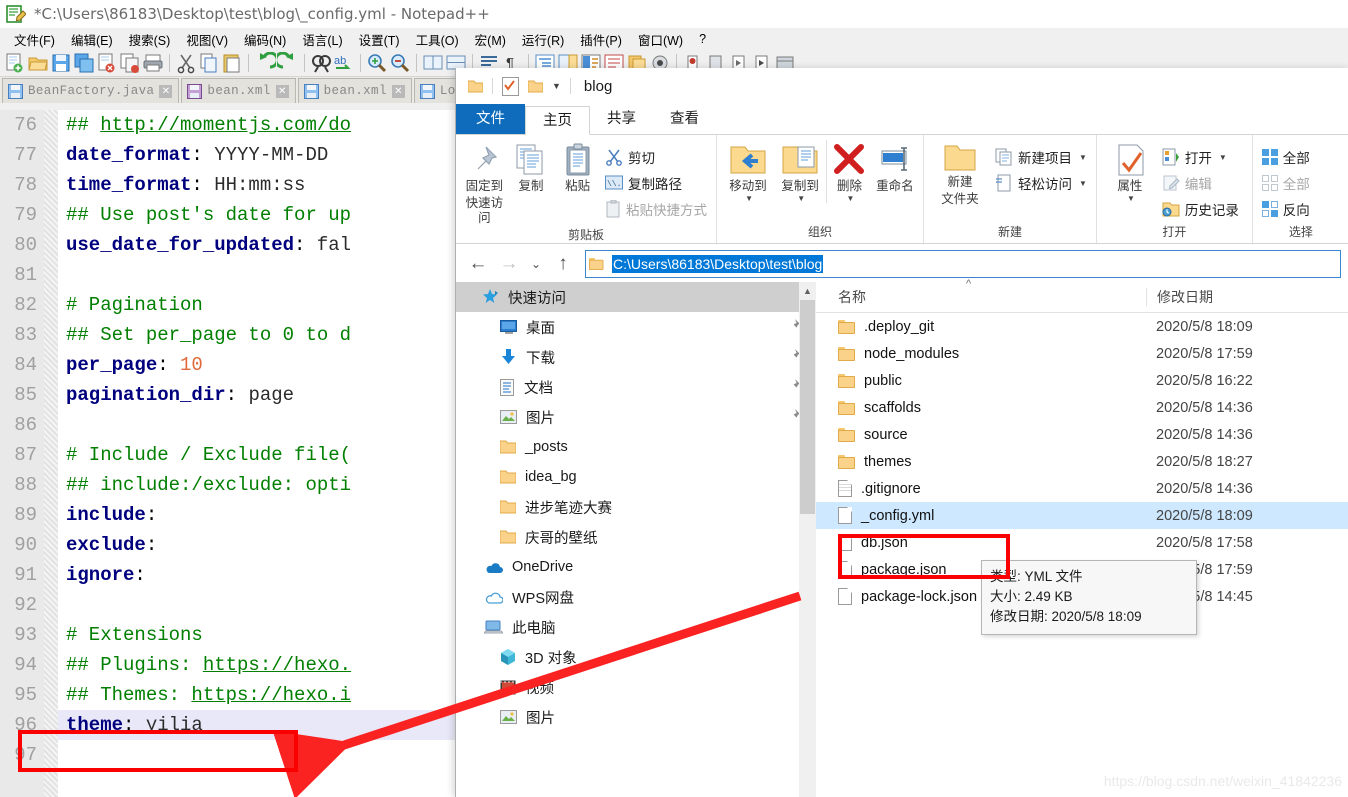 Image resolution: width=1348 pixels, height=797 pixels. Describe the element at coordinates (636, 417) in the screenshot. I see `nav-item-4: 图片` at that location.